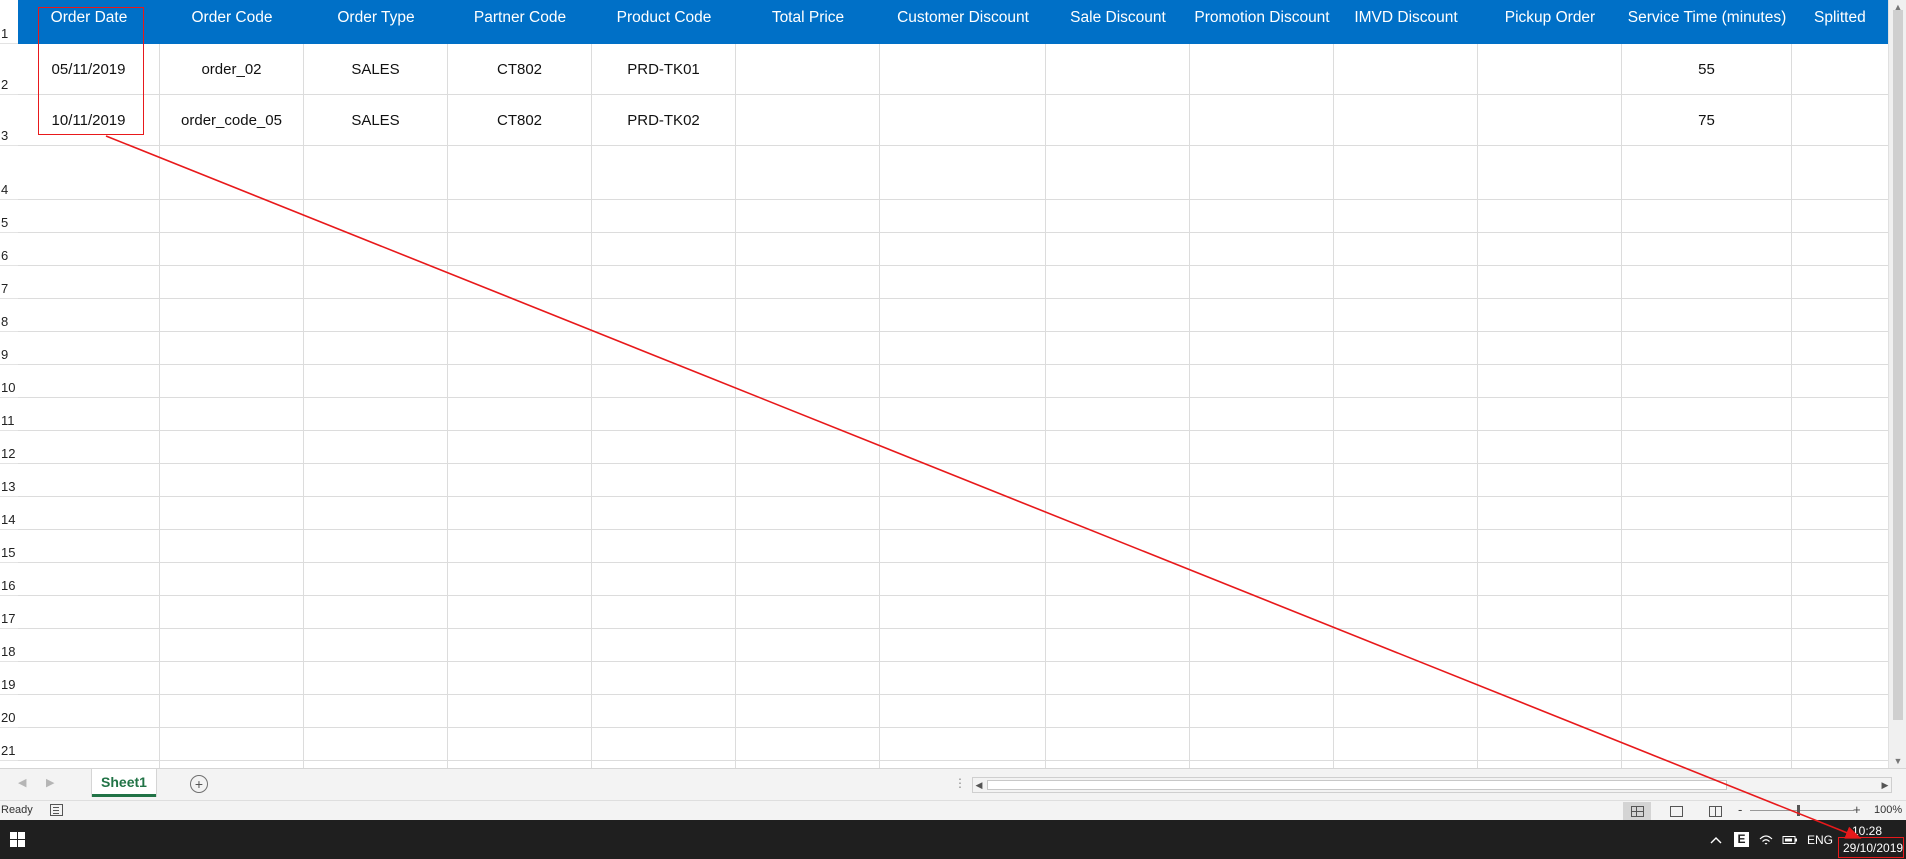  What do you see at coordinates (9, 480) in the screenshot?
I see `row-header: 13` at bounding box center [9, 480].